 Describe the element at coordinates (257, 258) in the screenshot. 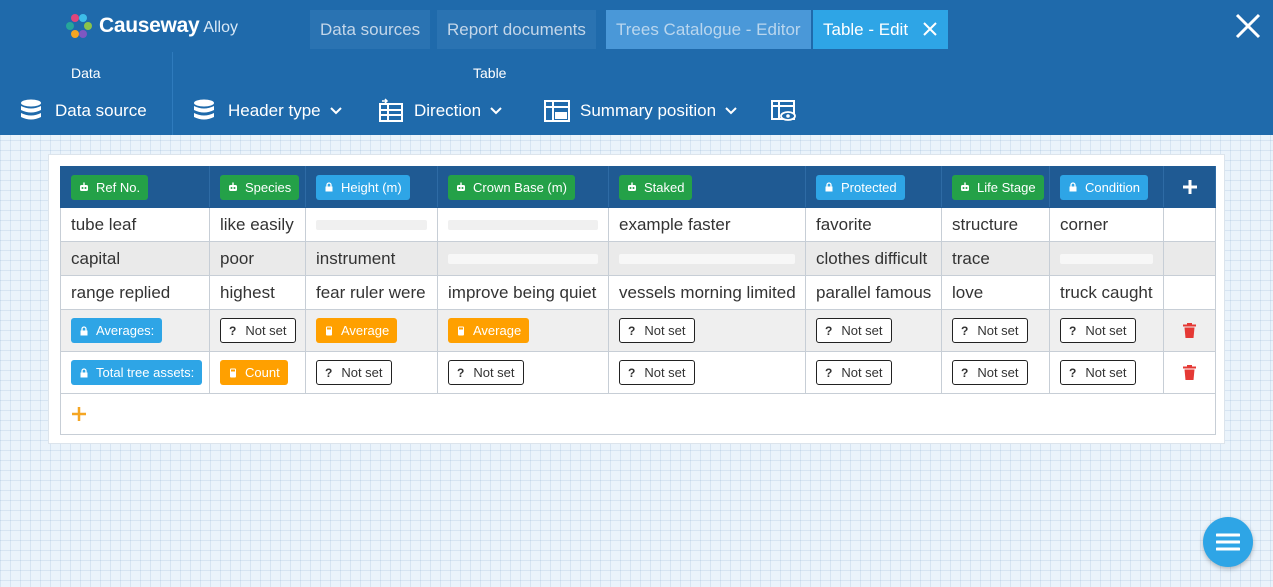

I see `table-cell: poor` at that location.